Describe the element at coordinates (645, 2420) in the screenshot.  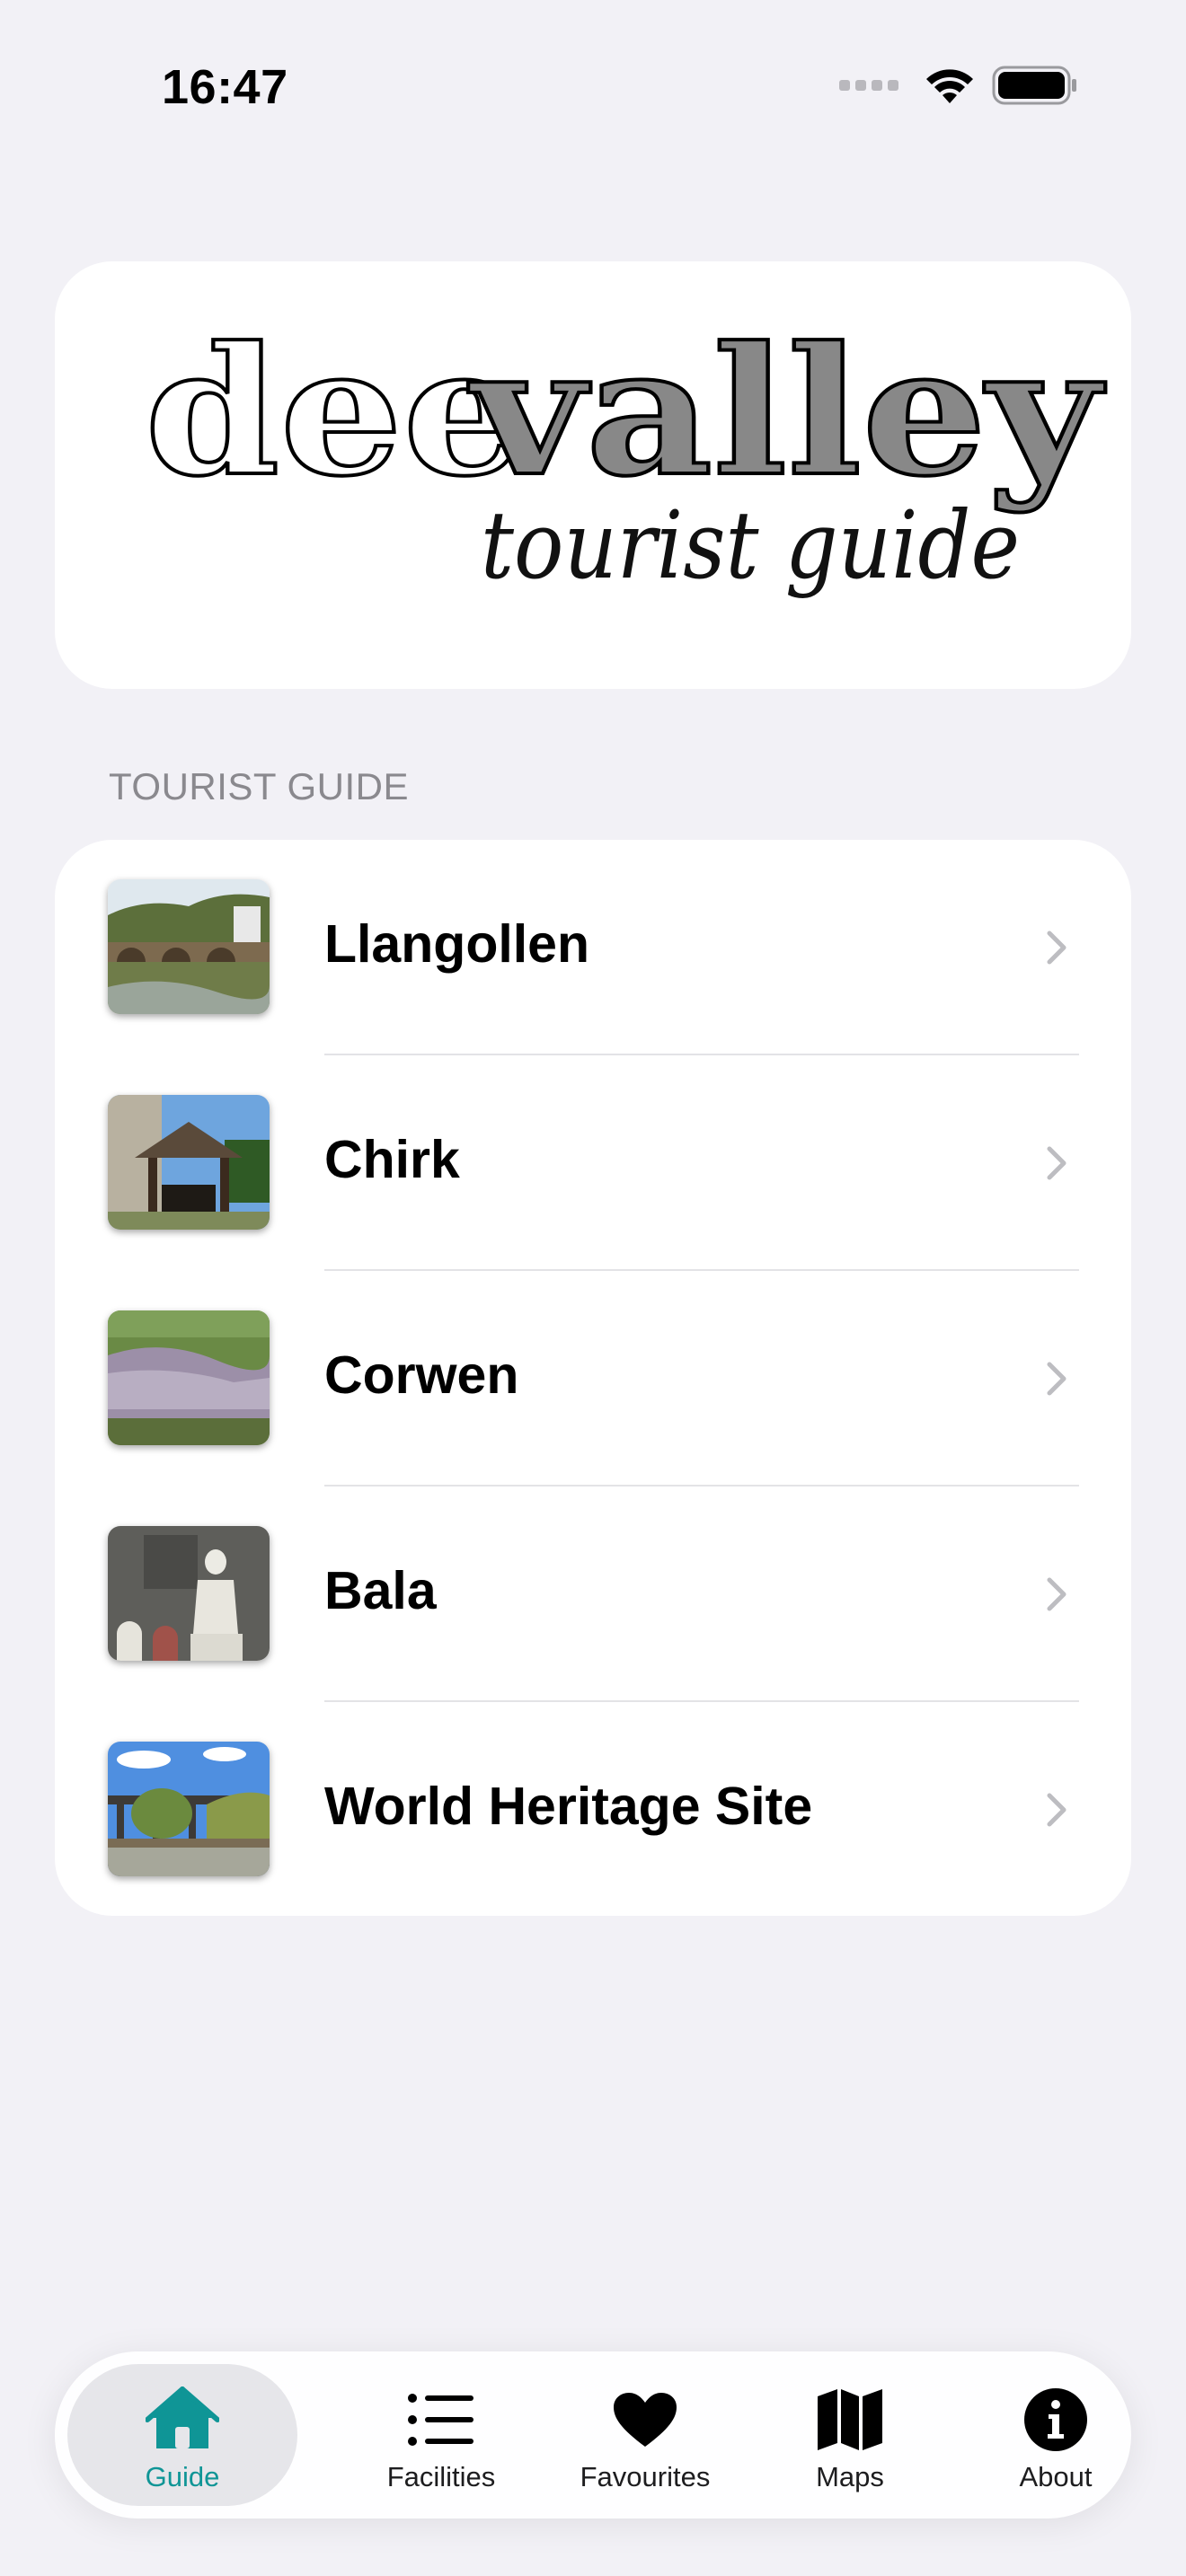
I see `heart-icon` at that location.